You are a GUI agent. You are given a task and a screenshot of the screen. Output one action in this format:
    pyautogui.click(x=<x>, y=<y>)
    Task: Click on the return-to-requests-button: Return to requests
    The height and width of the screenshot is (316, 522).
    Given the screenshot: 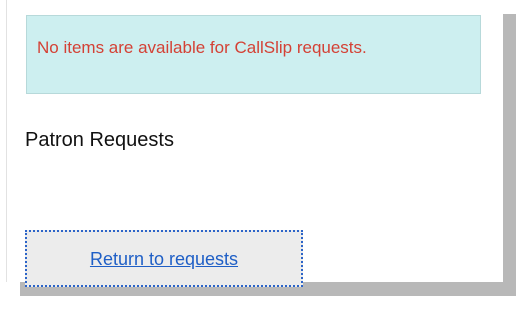 What is the action you would take?
    pyautogui.click(x=164, y=258)
    